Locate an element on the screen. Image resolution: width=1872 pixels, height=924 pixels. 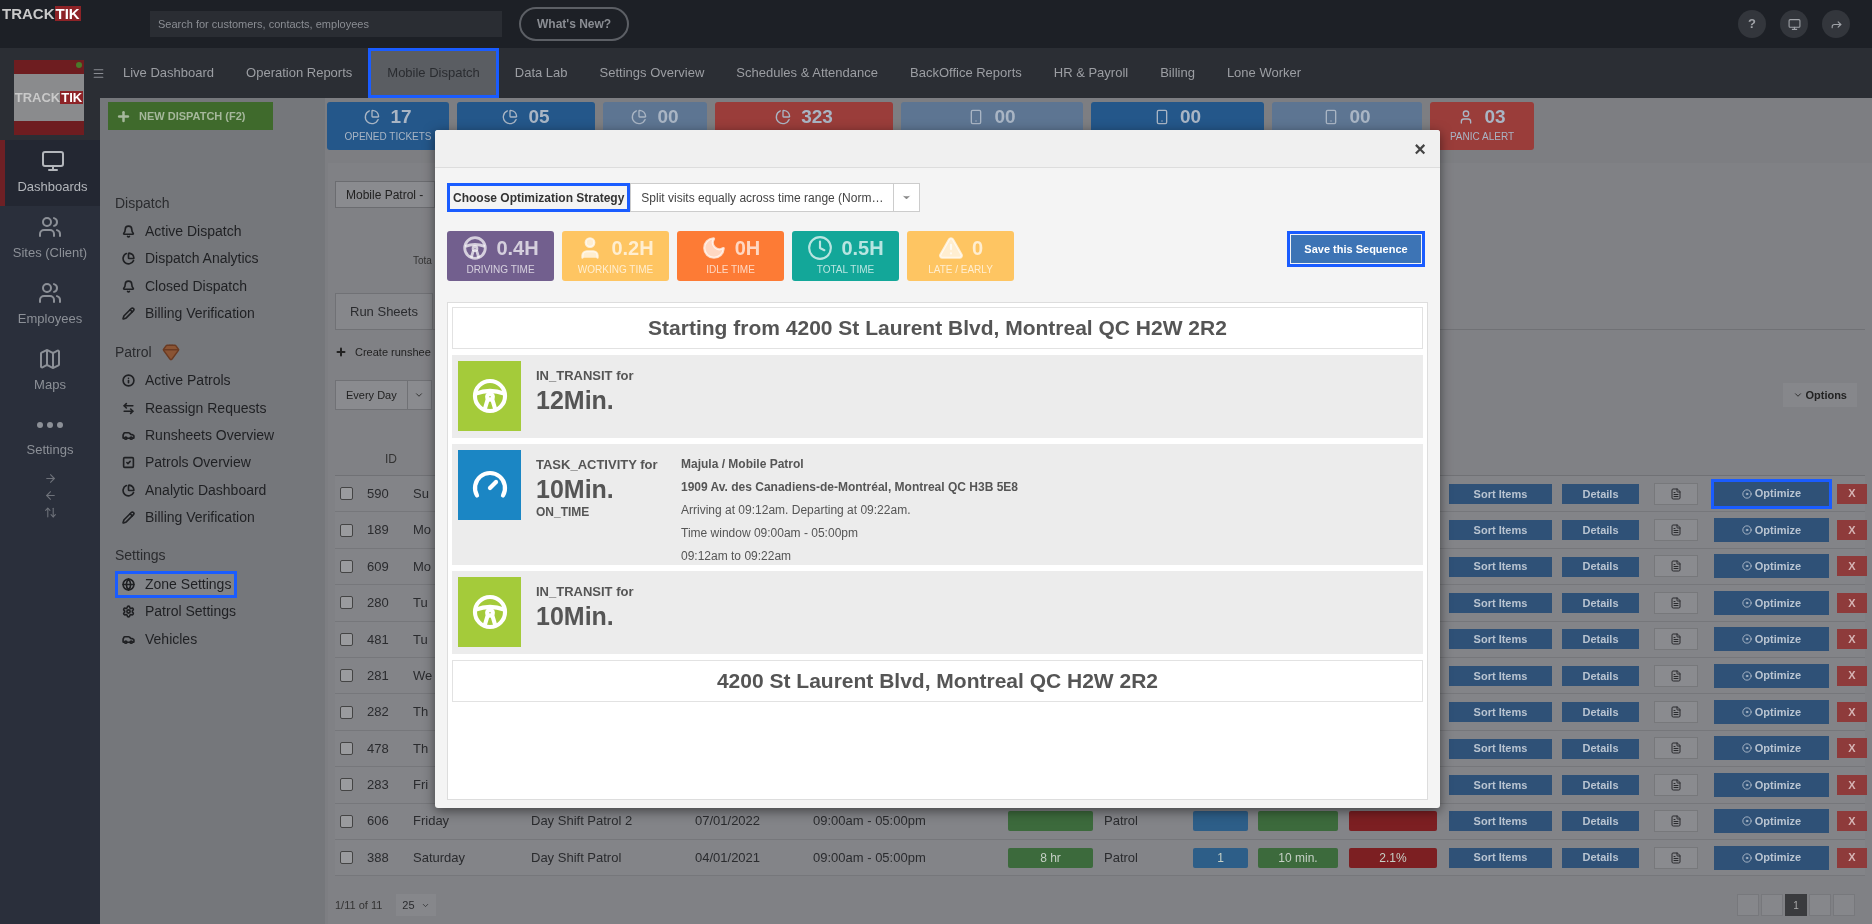
create-runsheet-link: Create runshee is located at coordinates (393, 352).